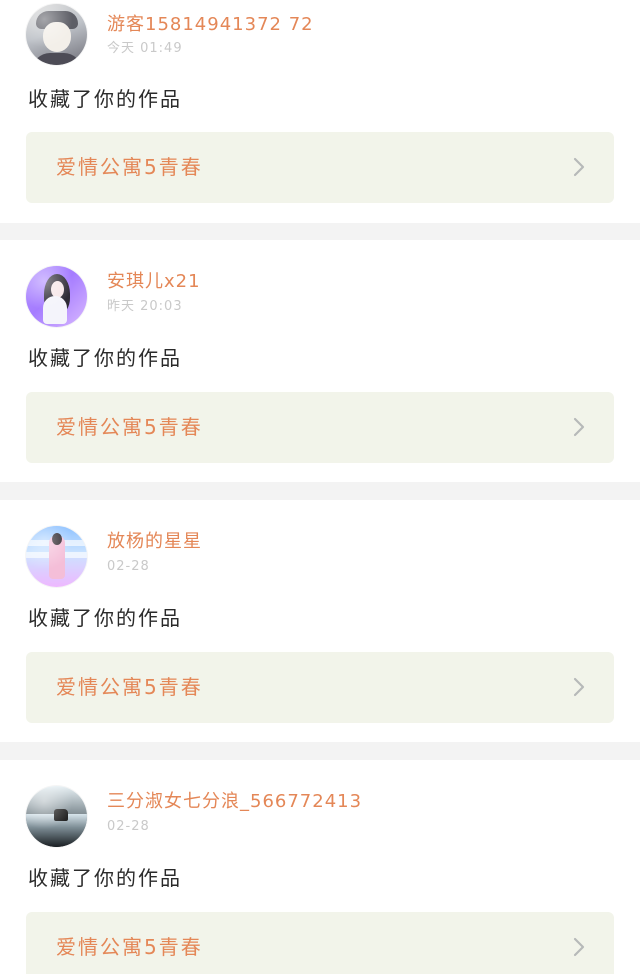 The image size is (640, 974). Describe the element at coordinates (154, 282) in the screenshot. I see `user-name: 安琪儿x21` at that location.